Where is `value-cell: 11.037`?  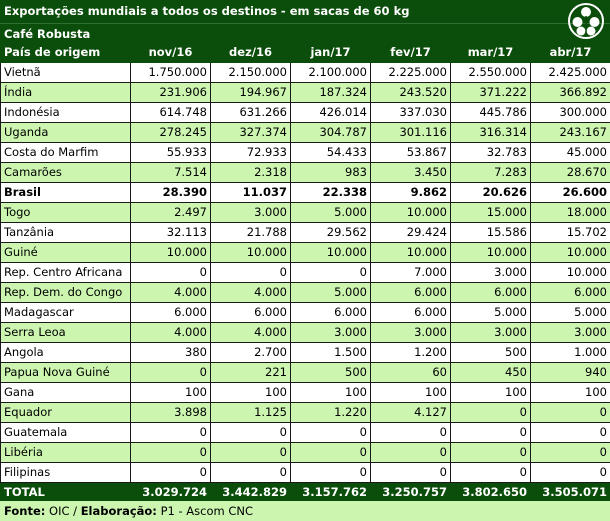
value-cell: 11.037 is located at coordinates (250, 192).